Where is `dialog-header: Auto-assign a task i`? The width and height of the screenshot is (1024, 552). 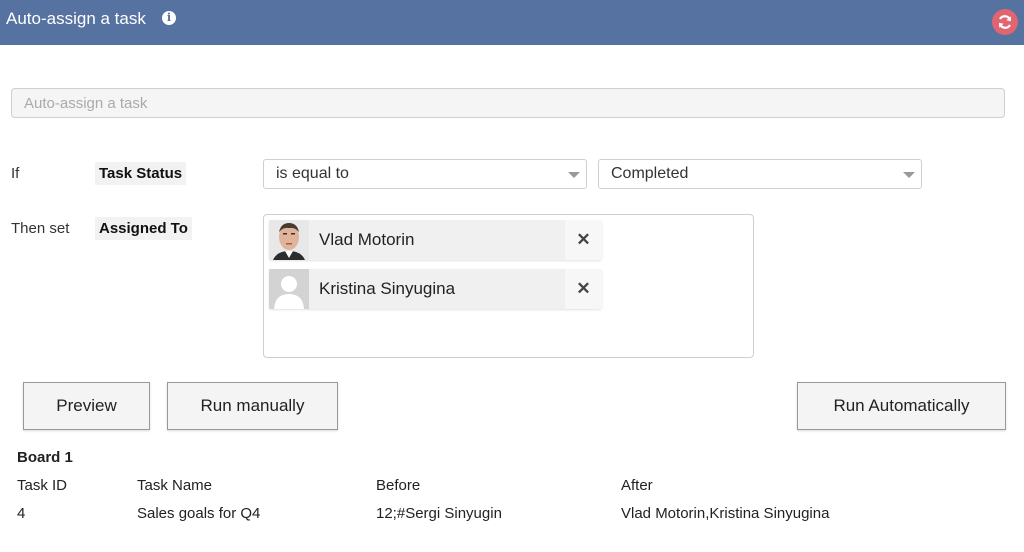 dialog-header: Auto-assign a task i is located at coordinates (512, 22).